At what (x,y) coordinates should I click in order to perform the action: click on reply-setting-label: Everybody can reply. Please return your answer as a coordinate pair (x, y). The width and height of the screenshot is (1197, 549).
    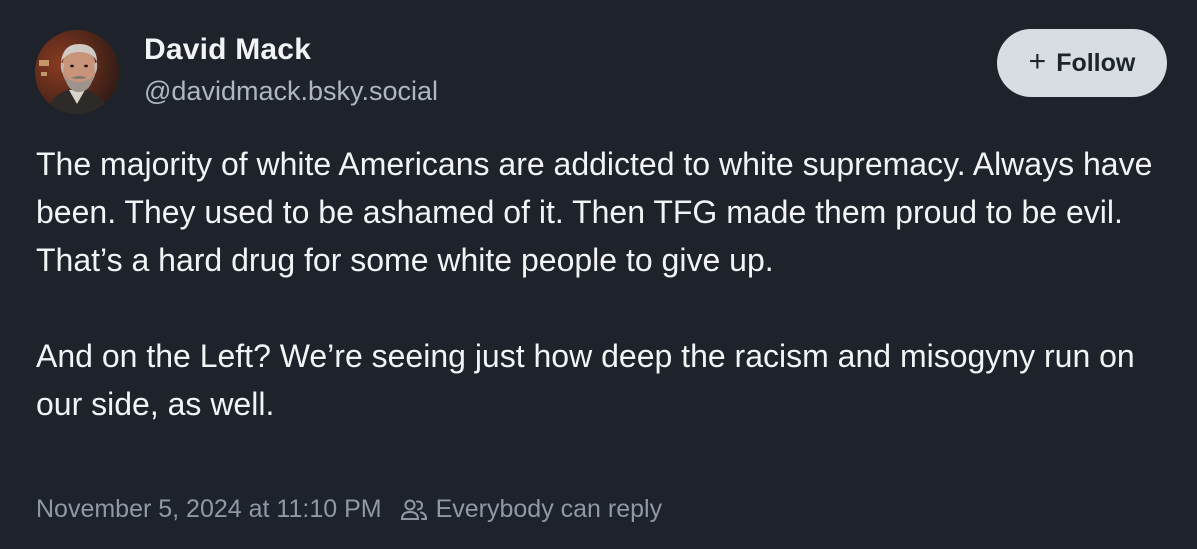
    Looking at the image, I should click on (549, 509).